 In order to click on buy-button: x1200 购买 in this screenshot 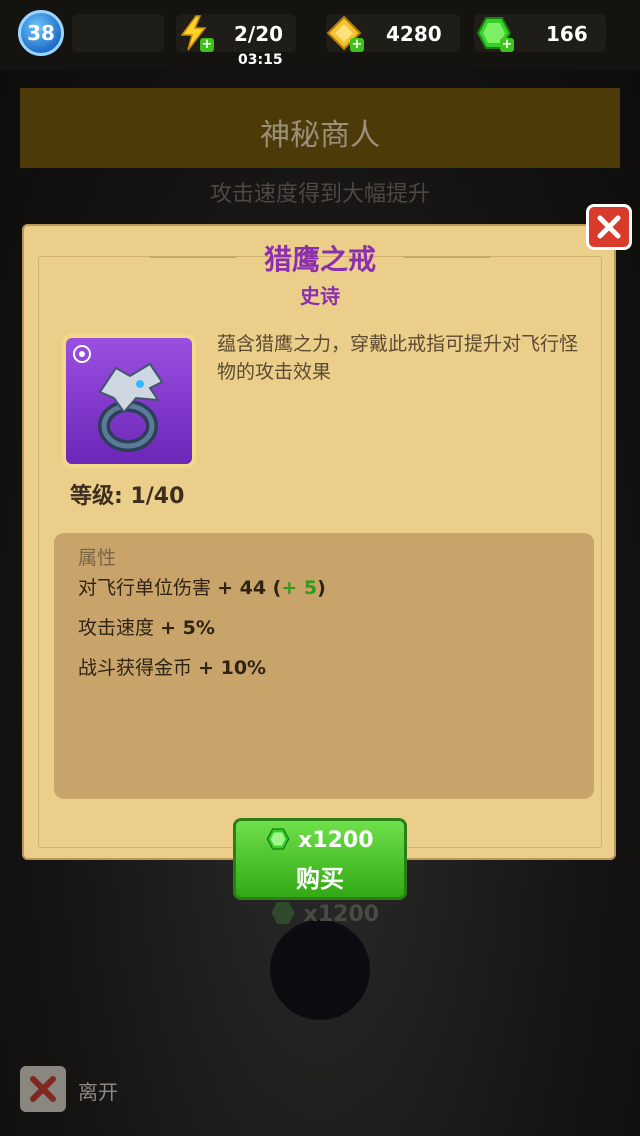, I will do `click(320, 859)`.